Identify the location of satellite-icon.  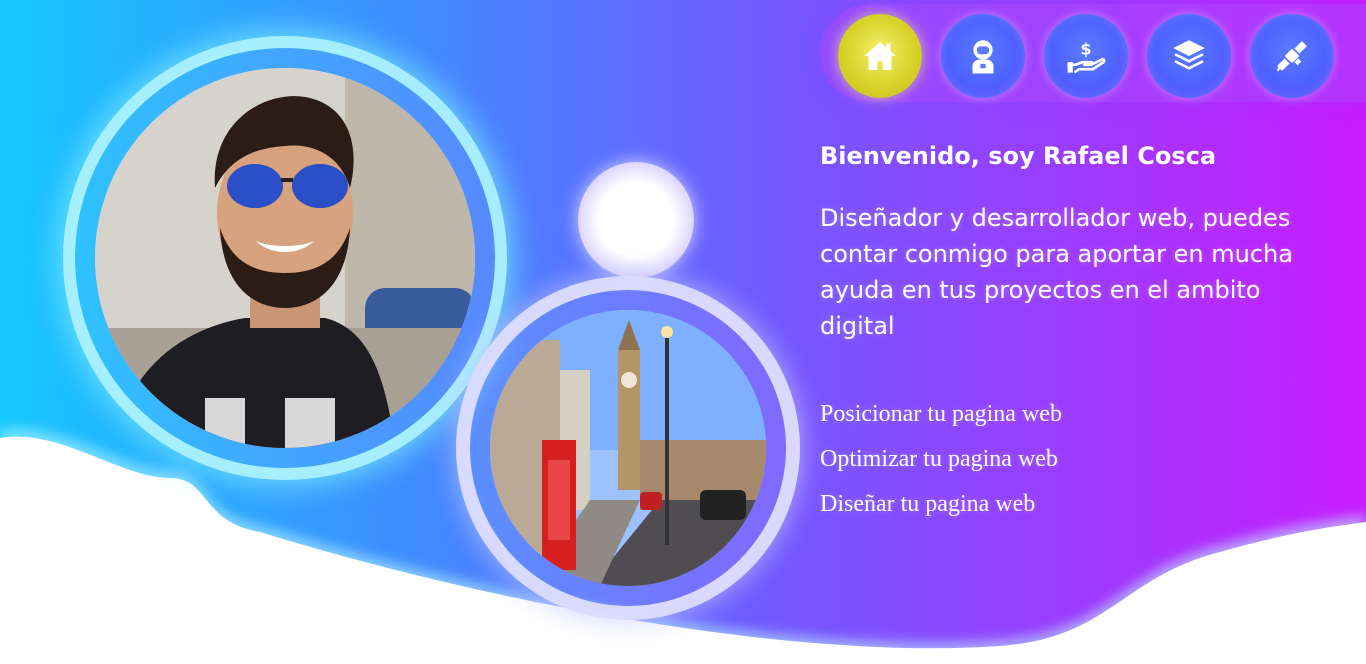
(1291, 56).